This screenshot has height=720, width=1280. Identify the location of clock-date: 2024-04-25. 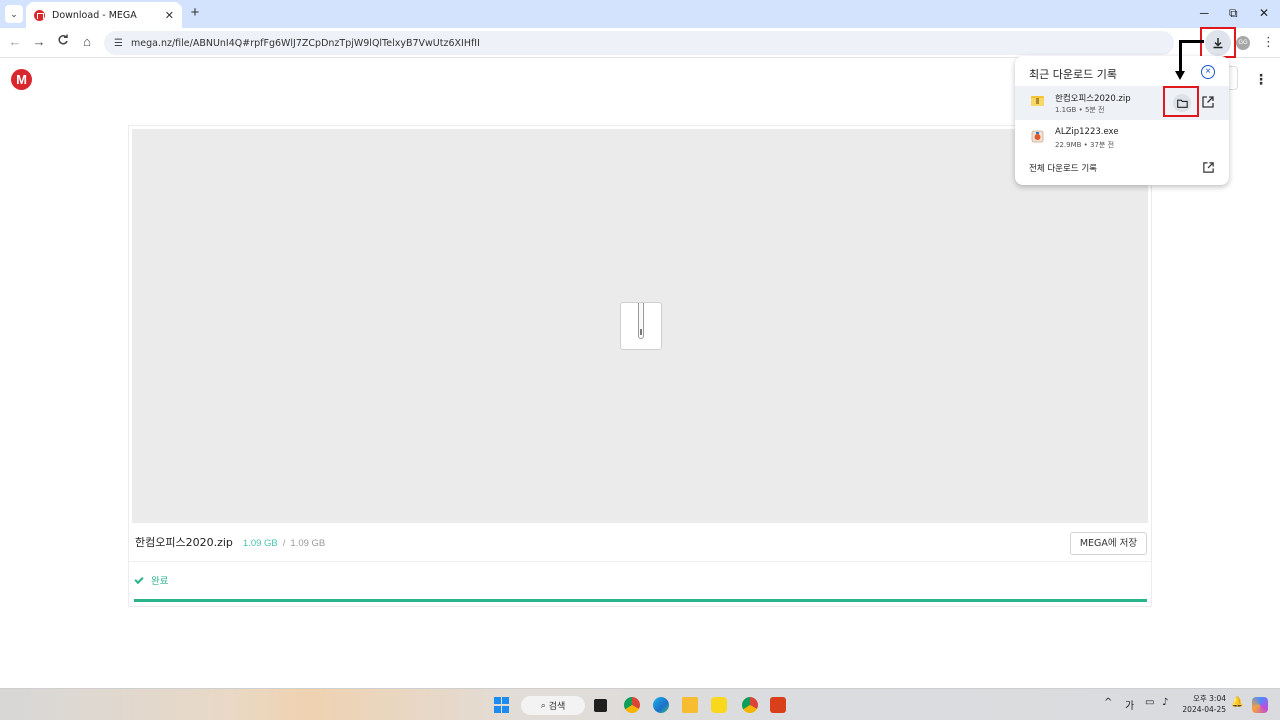
(1204, 709).